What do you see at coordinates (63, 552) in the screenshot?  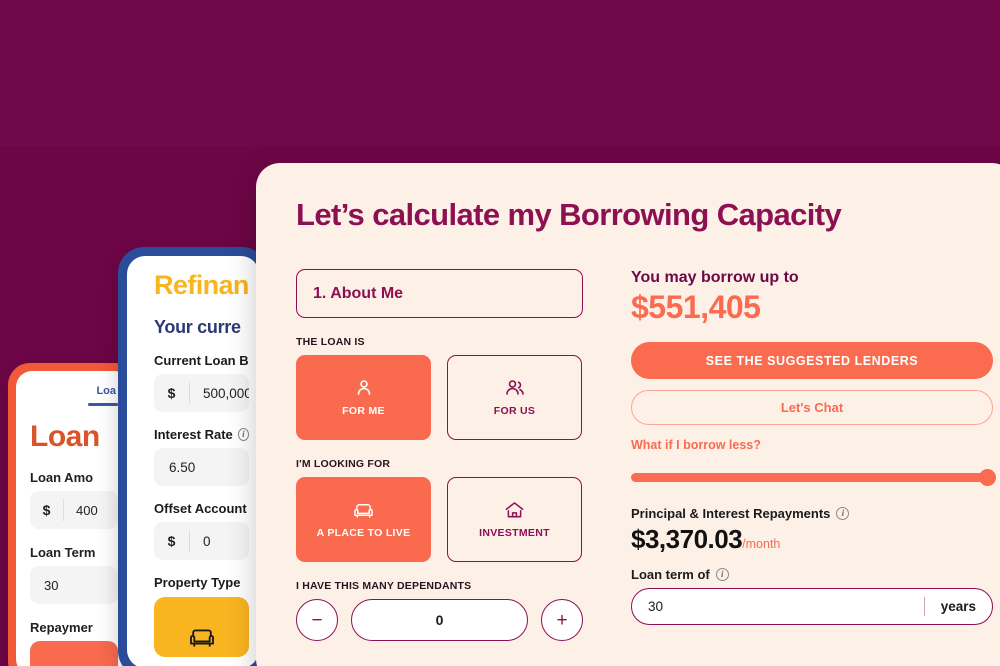 I see `loan-term-label: Loan Term` at bounding box center [63, 552].